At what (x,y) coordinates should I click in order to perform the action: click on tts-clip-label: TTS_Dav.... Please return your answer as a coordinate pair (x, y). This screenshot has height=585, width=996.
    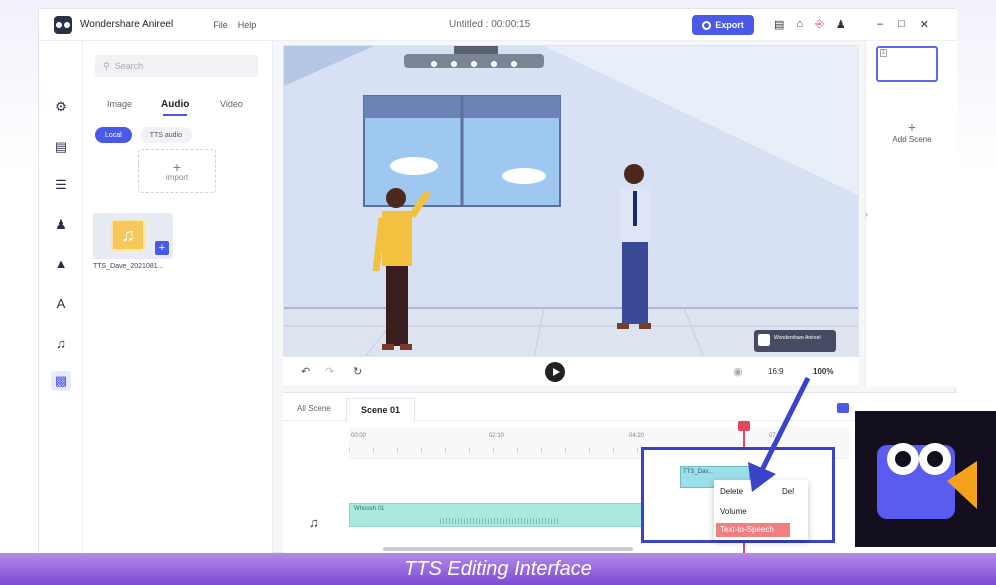
    Looking at the image, I should click on (698, 472).